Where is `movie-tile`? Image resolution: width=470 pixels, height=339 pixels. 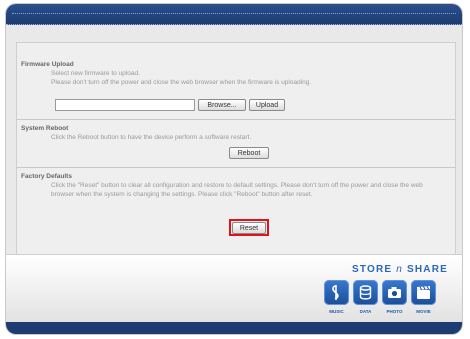
movie-tile is located at coordinates (423, 292).